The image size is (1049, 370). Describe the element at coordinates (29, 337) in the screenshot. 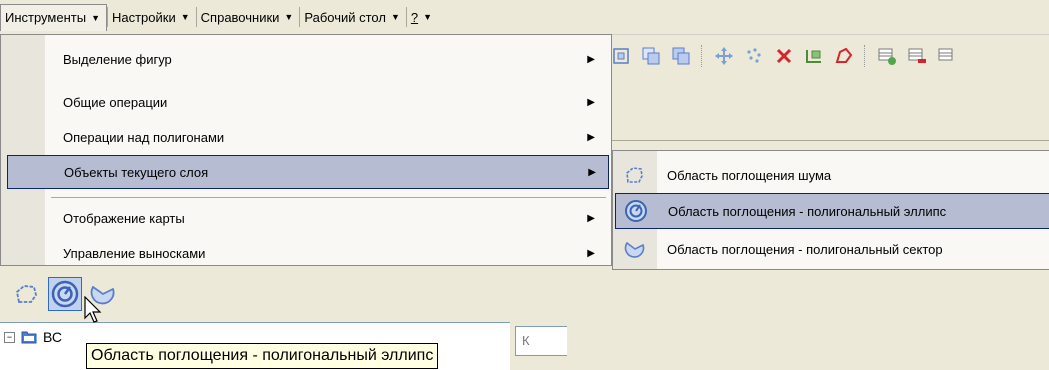

I see `folder-icon` at that location.